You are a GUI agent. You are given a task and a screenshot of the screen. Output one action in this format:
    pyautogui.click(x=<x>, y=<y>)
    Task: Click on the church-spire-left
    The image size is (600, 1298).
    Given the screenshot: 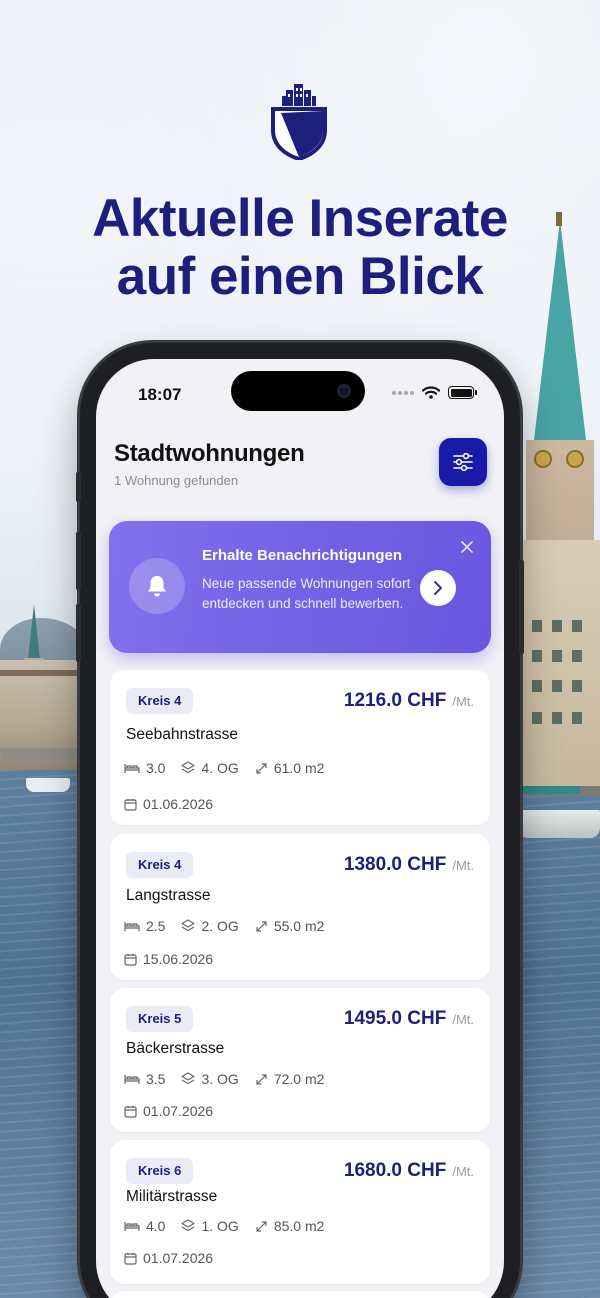 What is the action you would take?
    pyautogui.click(x=34, y=632)
    